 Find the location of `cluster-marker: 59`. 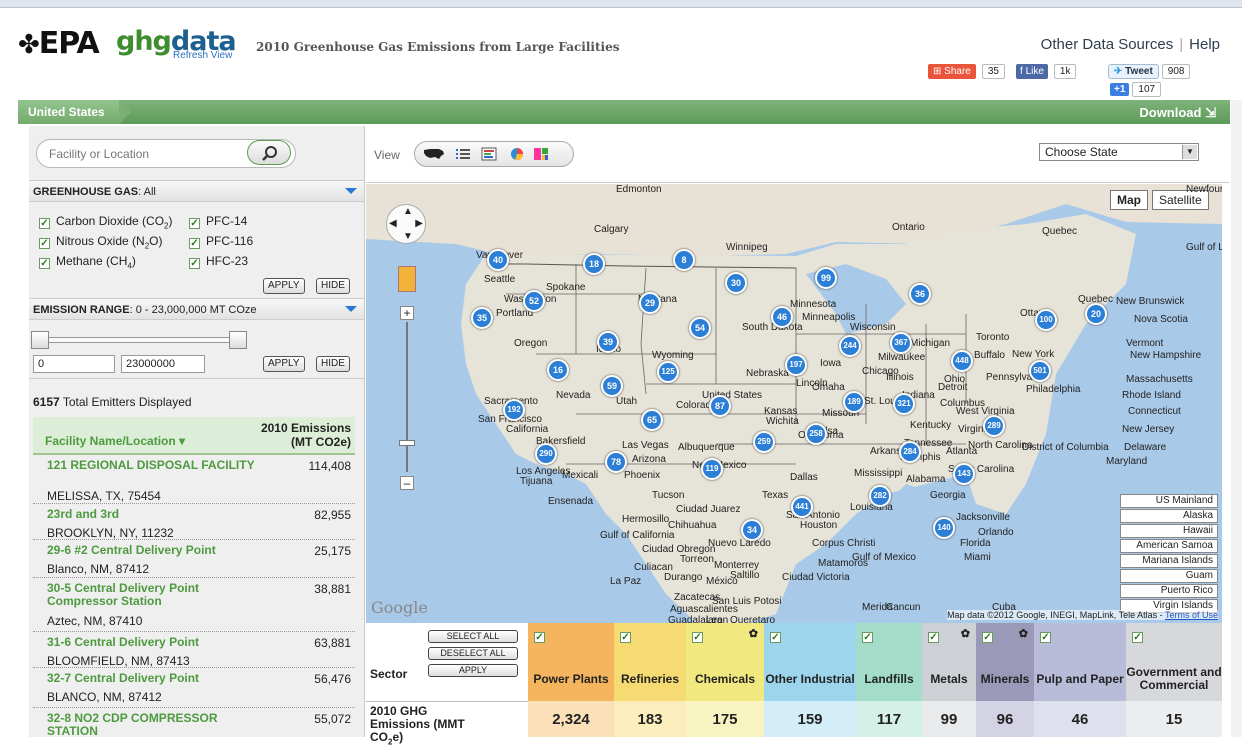

cluster-marker: 59 is located at coordinates (612, 386).